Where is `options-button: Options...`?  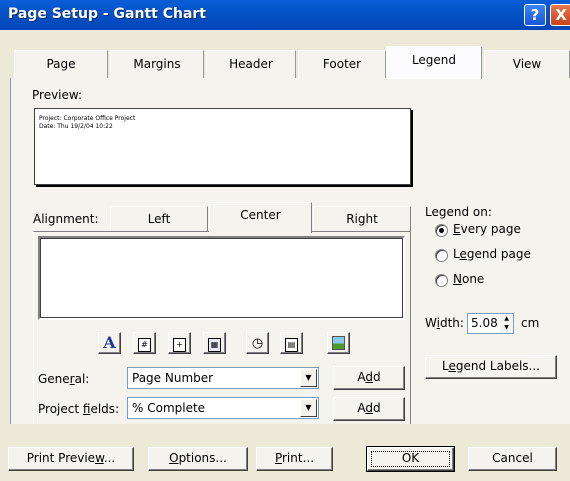 options-button: Options... is located at coordinates (198, 459).